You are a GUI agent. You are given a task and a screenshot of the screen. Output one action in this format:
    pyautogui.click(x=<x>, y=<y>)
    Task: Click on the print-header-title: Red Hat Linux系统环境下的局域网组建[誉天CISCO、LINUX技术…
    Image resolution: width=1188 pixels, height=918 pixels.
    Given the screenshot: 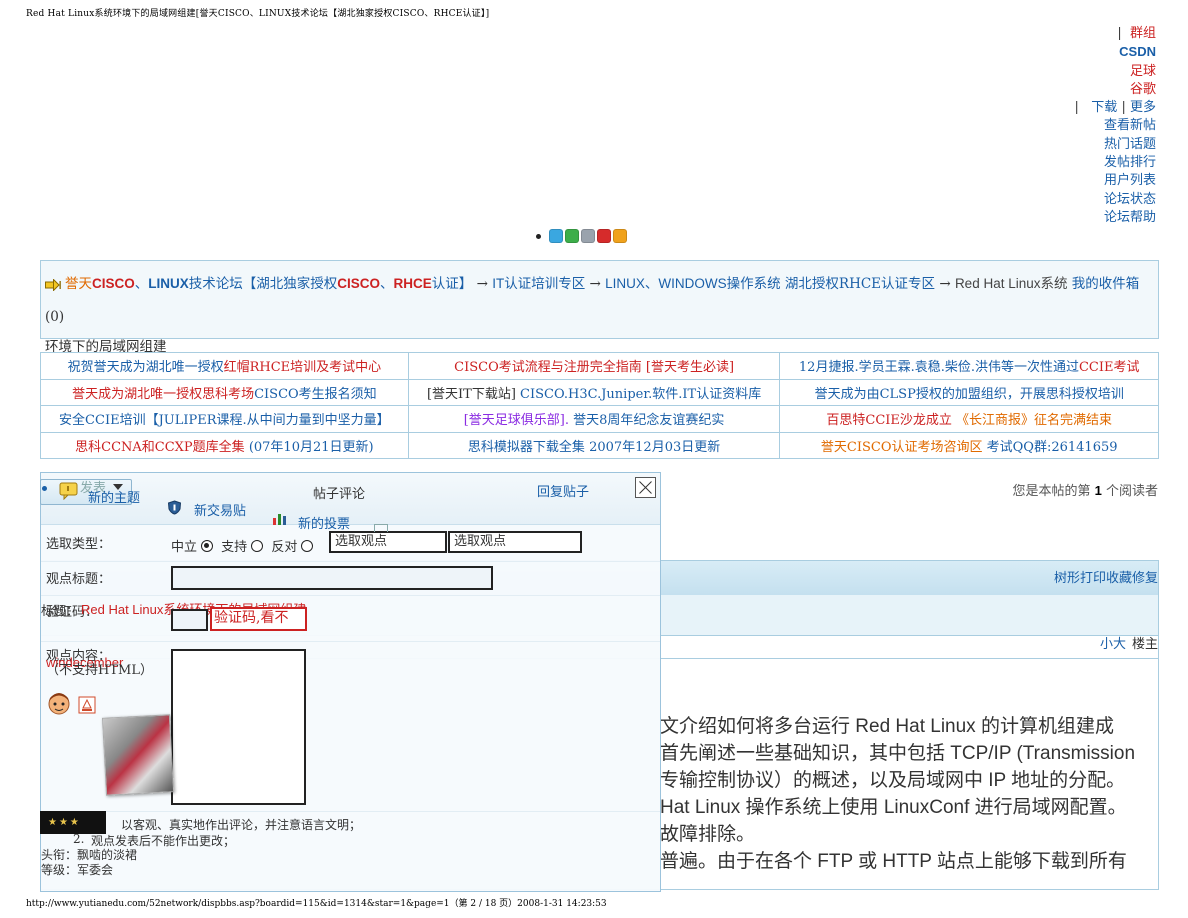 What is the action you would take?
    pyautogui.click(x=258, y=14)
    